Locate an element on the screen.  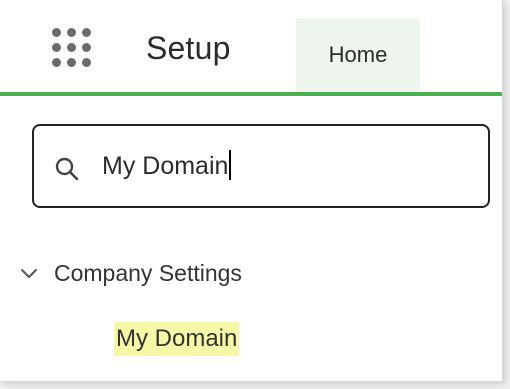
tab-home: Home is located at coordinates (358, 55).